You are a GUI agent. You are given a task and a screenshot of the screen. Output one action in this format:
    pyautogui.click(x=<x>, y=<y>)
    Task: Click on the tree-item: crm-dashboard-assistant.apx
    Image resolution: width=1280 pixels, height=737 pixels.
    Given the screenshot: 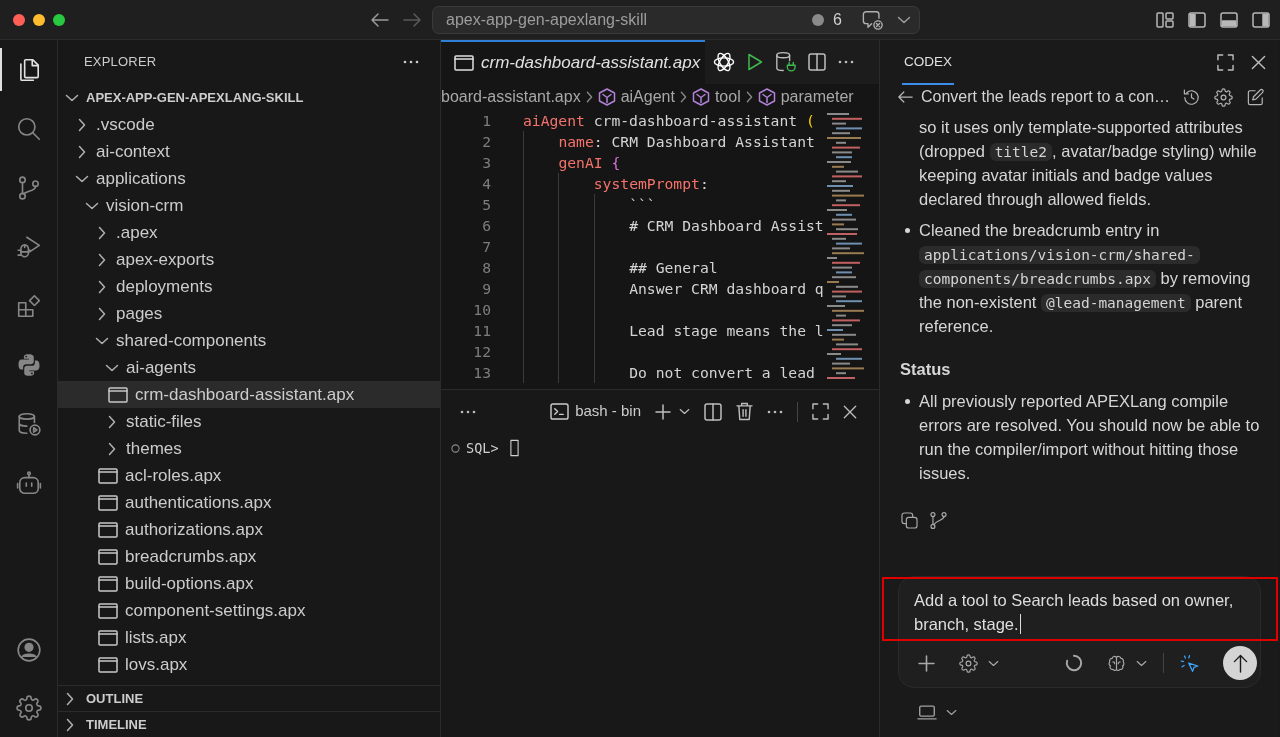 What is the action you would take?
    pyautogui.click(x=249, y=394)
    